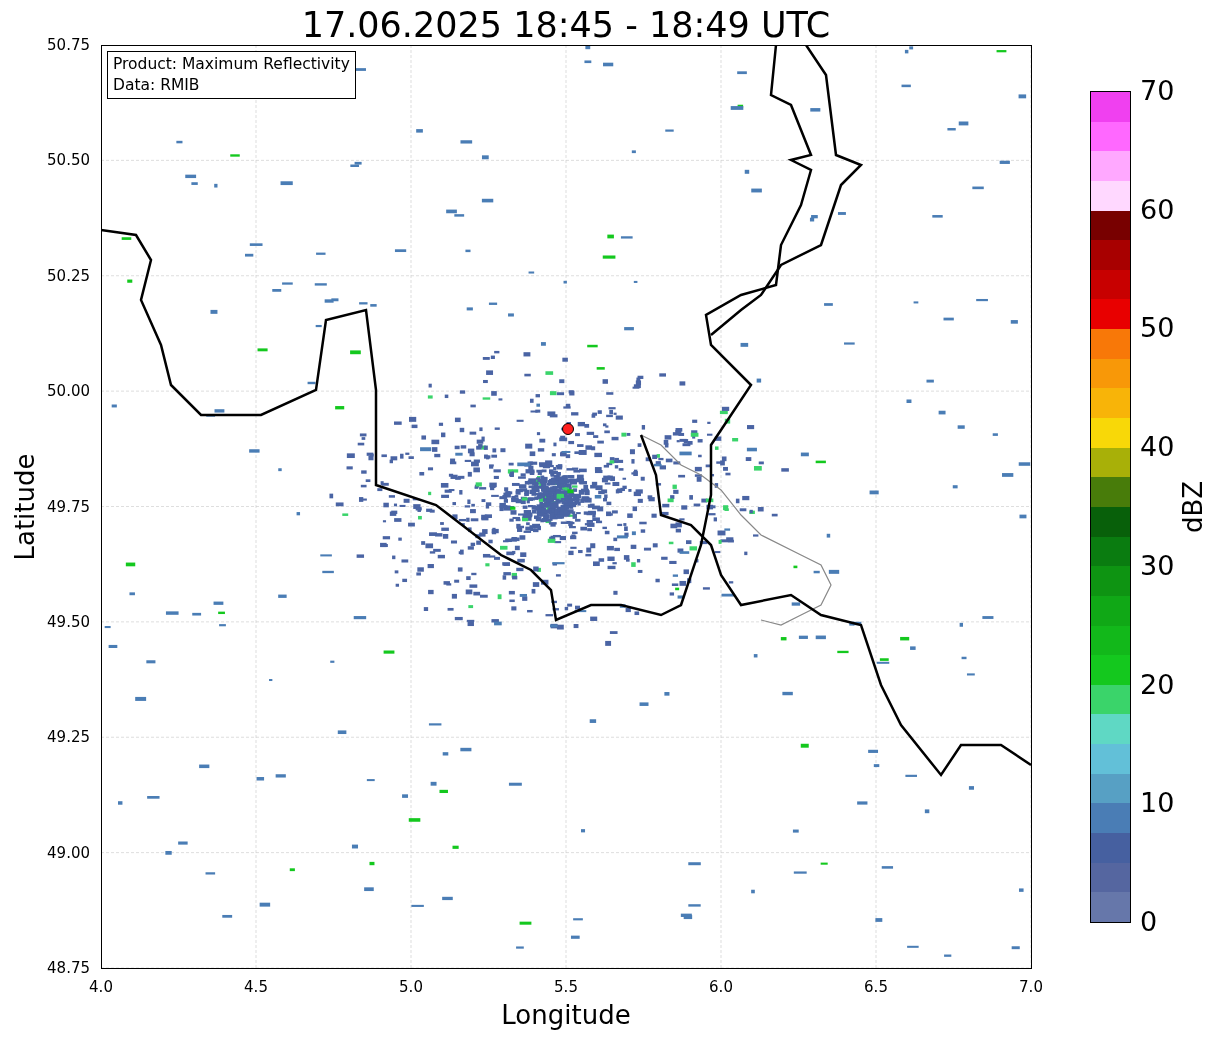 This screenshot has height=1040, width=1219. I want to click on x-tick-label: 6.5, so click(876, 987).